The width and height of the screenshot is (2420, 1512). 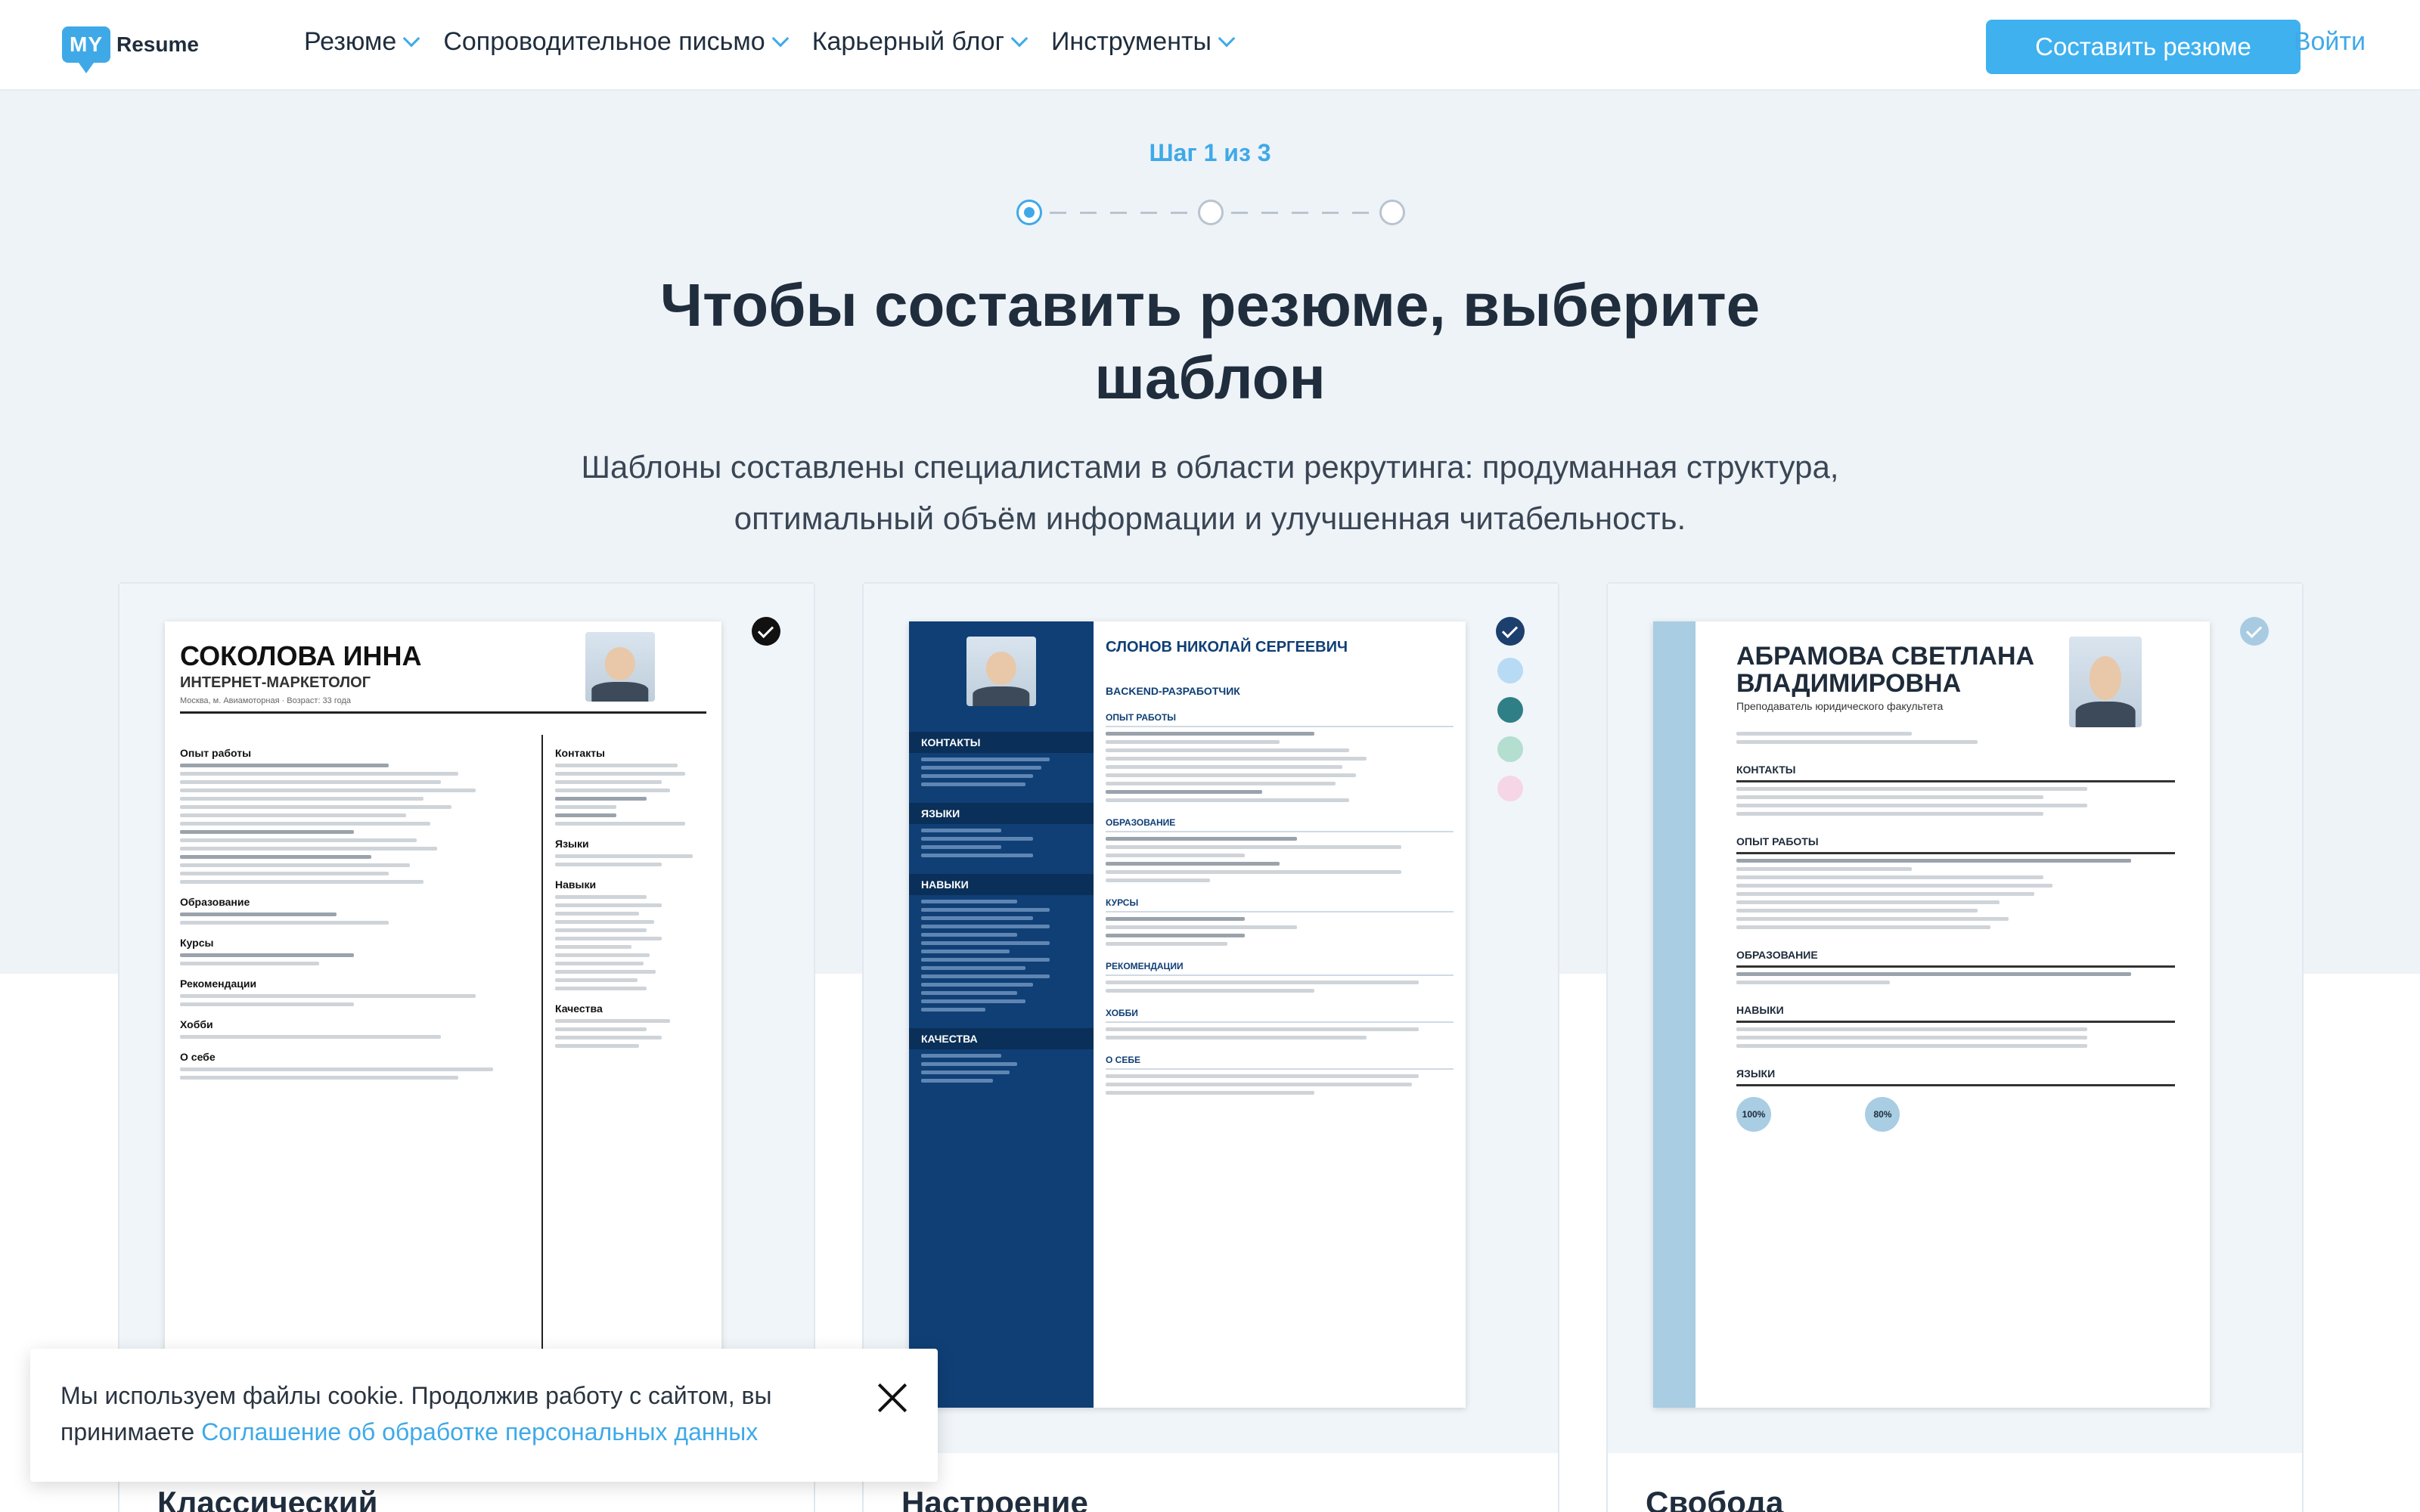 I want to click on resume-name: СЛОНОВ НИКОЛАЙ СЕРГЕЕВИЧ, so click(x=1227, y=647).